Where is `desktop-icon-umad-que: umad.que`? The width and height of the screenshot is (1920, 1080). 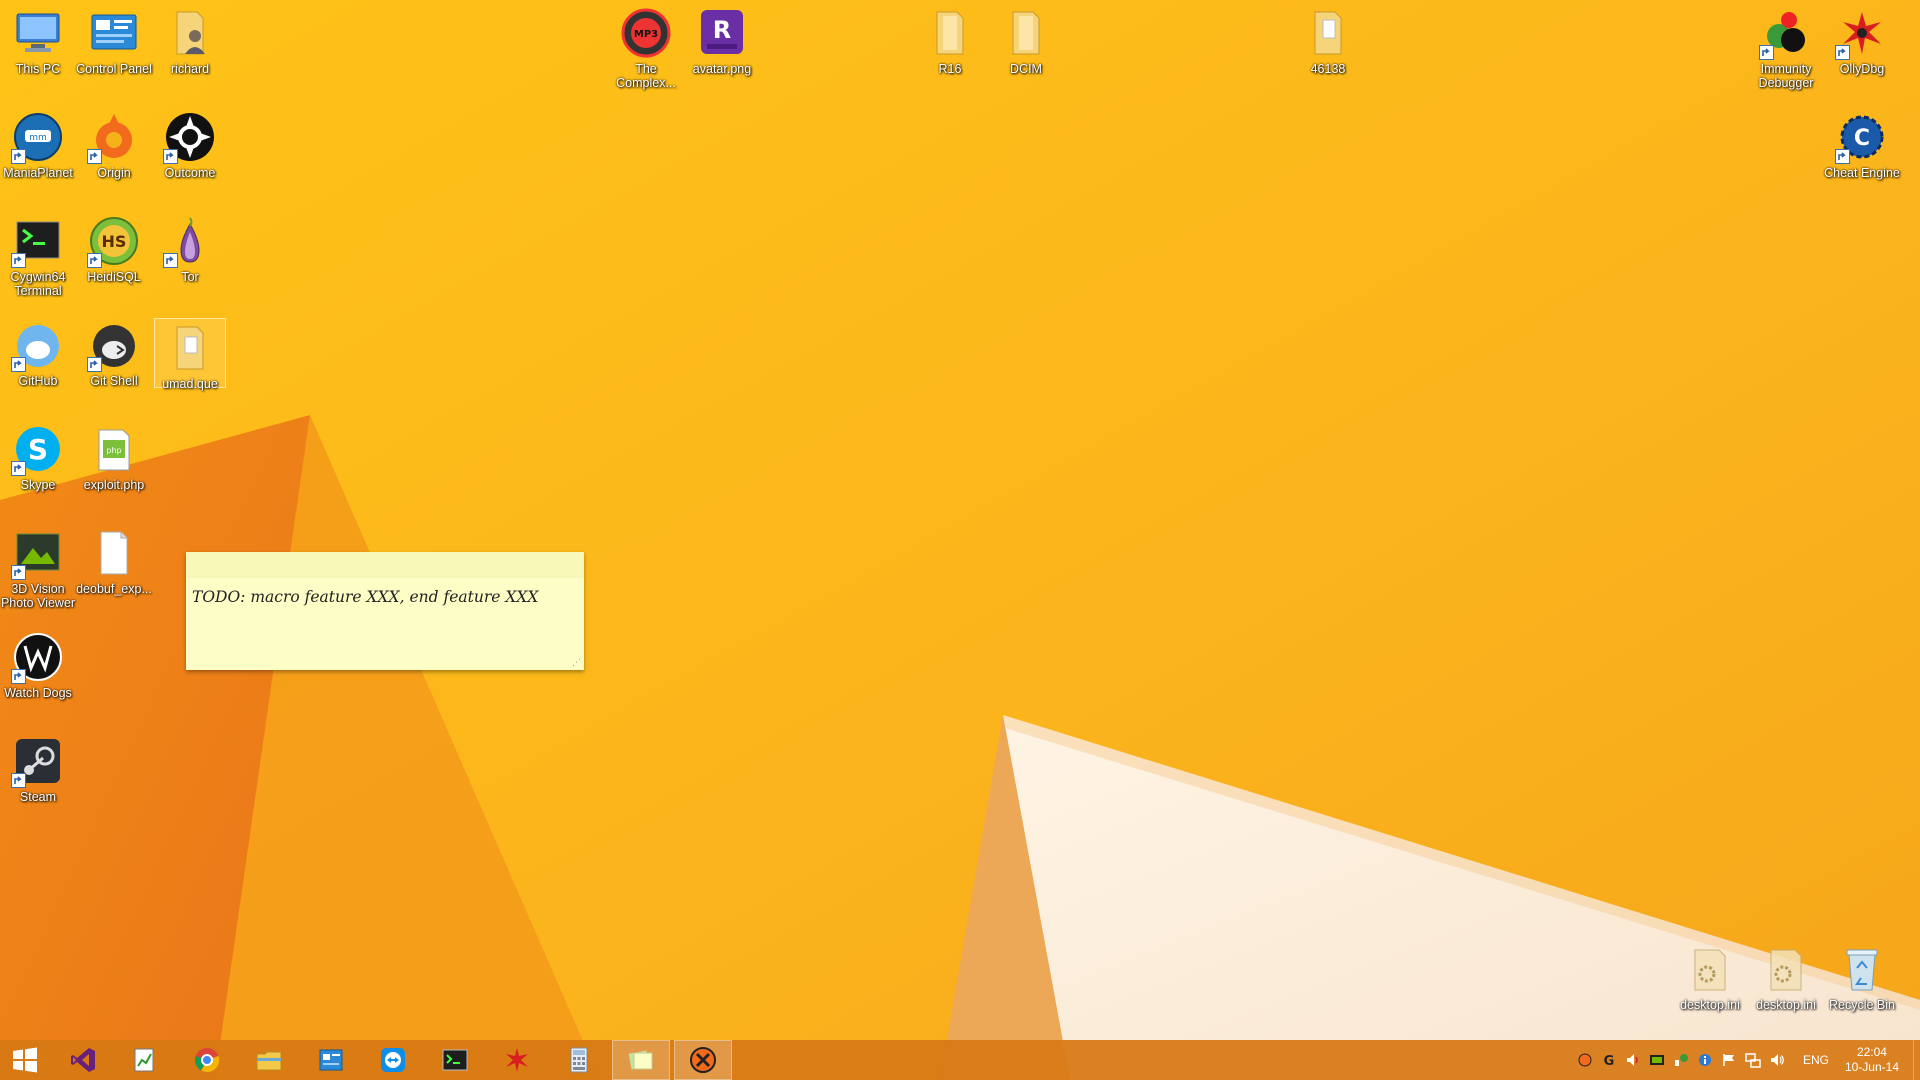 desktop-icon-umad-que: umad.que is located at coordinates (190, 354).